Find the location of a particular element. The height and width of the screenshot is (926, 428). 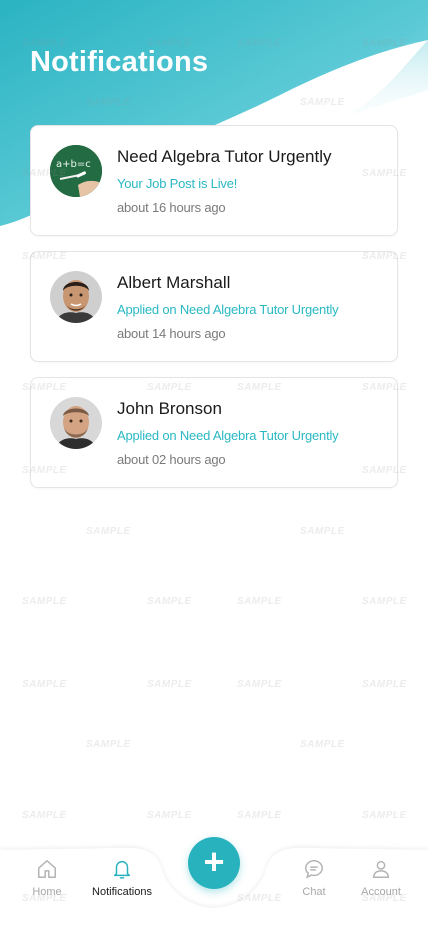

notification-title: John Bronson is located at coordinates (169, 408).